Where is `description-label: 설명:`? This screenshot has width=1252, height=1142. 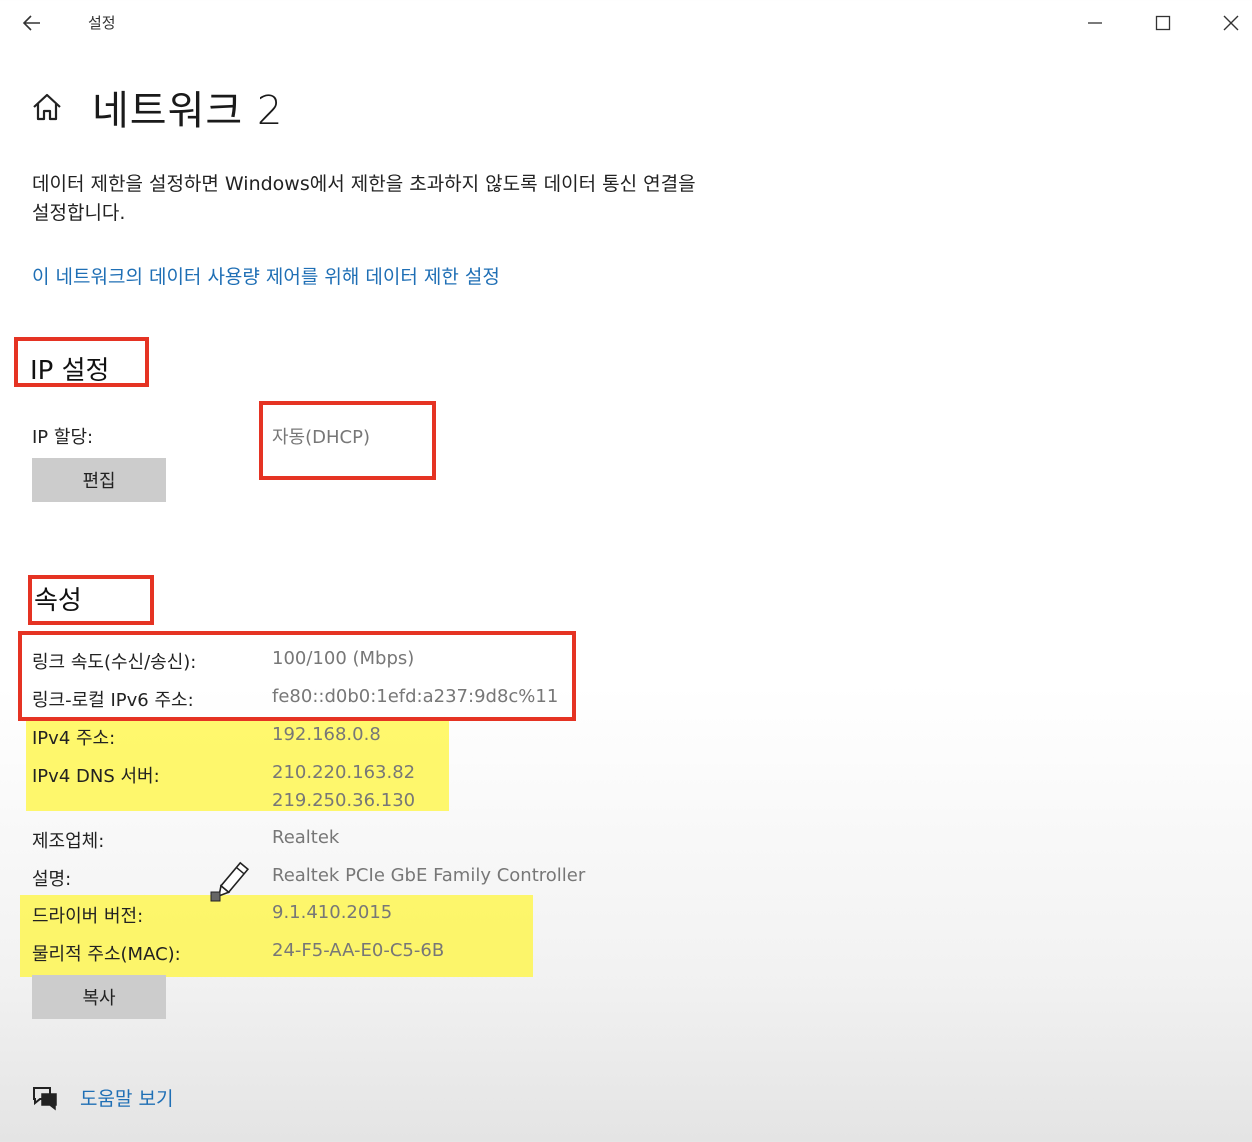 description-label: 설명: is located at coordinates (52, 879).